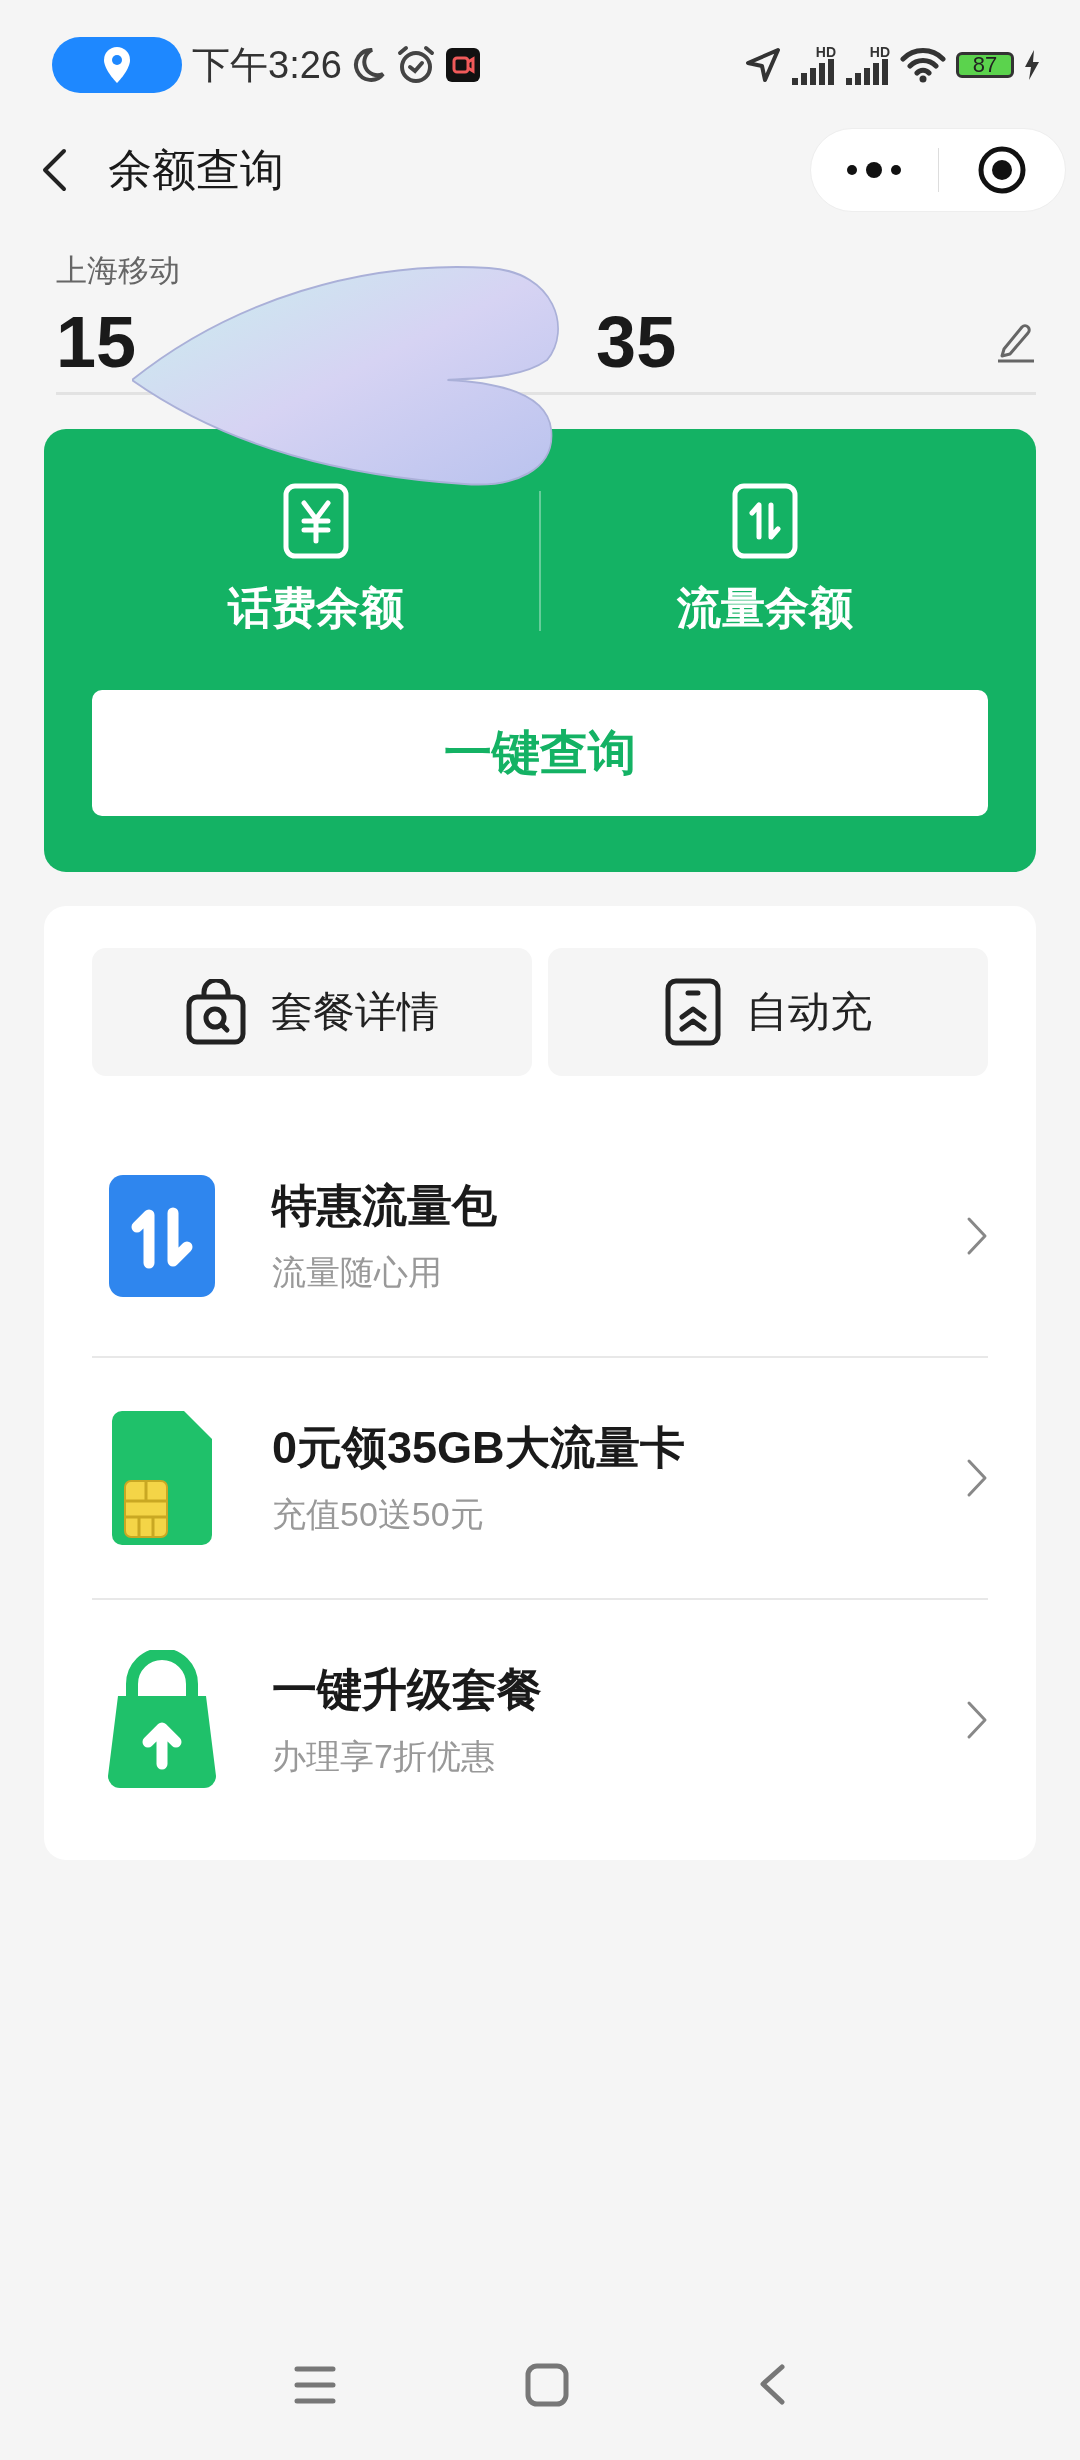  What do you see at coordinates (407, 1690) in the screenshot?
I see `offer-title: 一键升级套餐` at bounding box center [407, 1690].